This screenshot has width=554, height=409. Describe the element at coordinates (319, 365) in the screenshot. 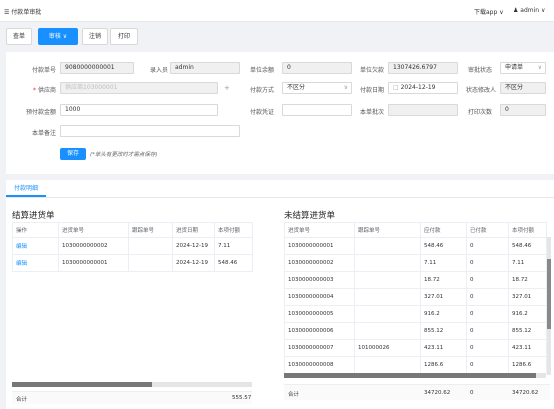

I see `table-cell: 1030000000008` at that location.